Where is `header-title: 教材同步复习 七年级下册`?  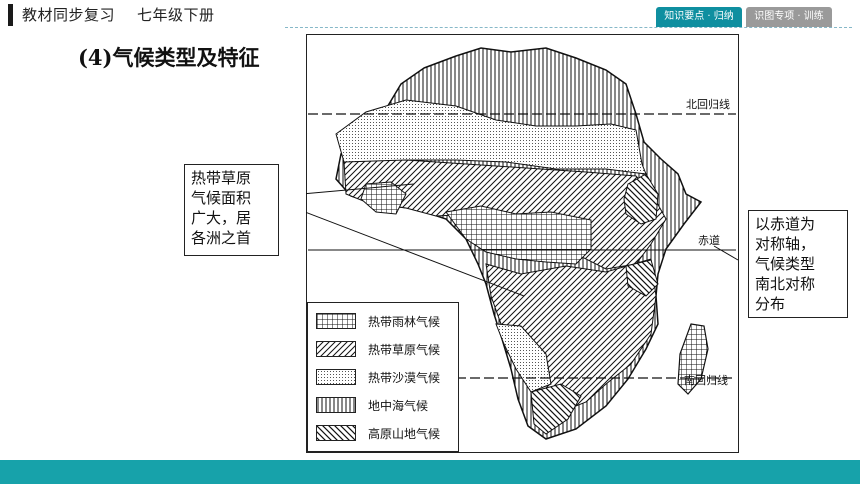
header-title: 教材同步复习 七年级下册 is located at coordinates (118, 14).